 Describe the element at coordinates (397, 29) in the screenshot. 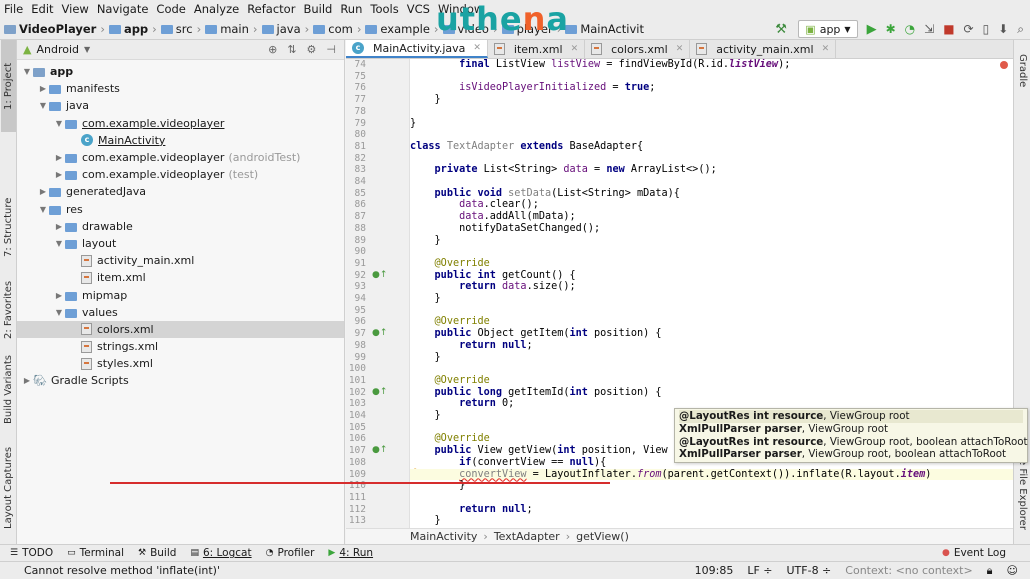

I see `nav-crumb: example` at that location.